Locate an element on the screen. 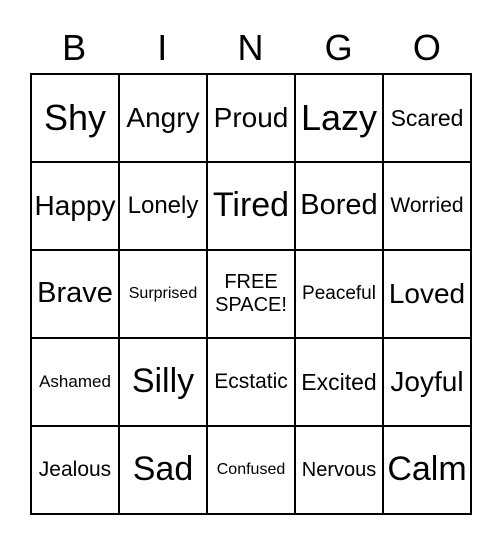 The height and width of the screenshot is (544, 500). bingo-cell: Surprised is located at coordinates (163, 294).